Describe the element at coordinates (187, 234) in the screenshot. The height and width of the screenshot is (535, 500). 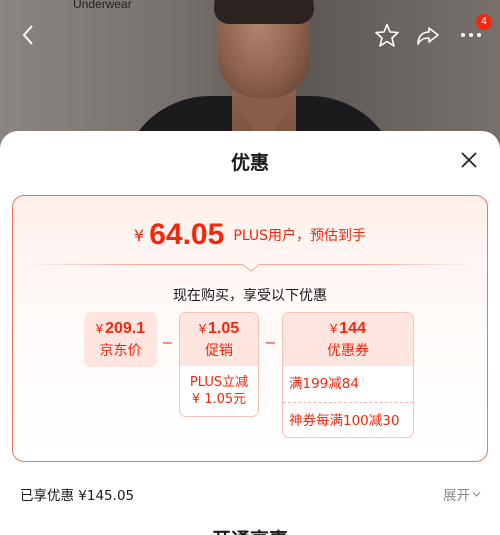
I see `final-price: 64.05` at that location.